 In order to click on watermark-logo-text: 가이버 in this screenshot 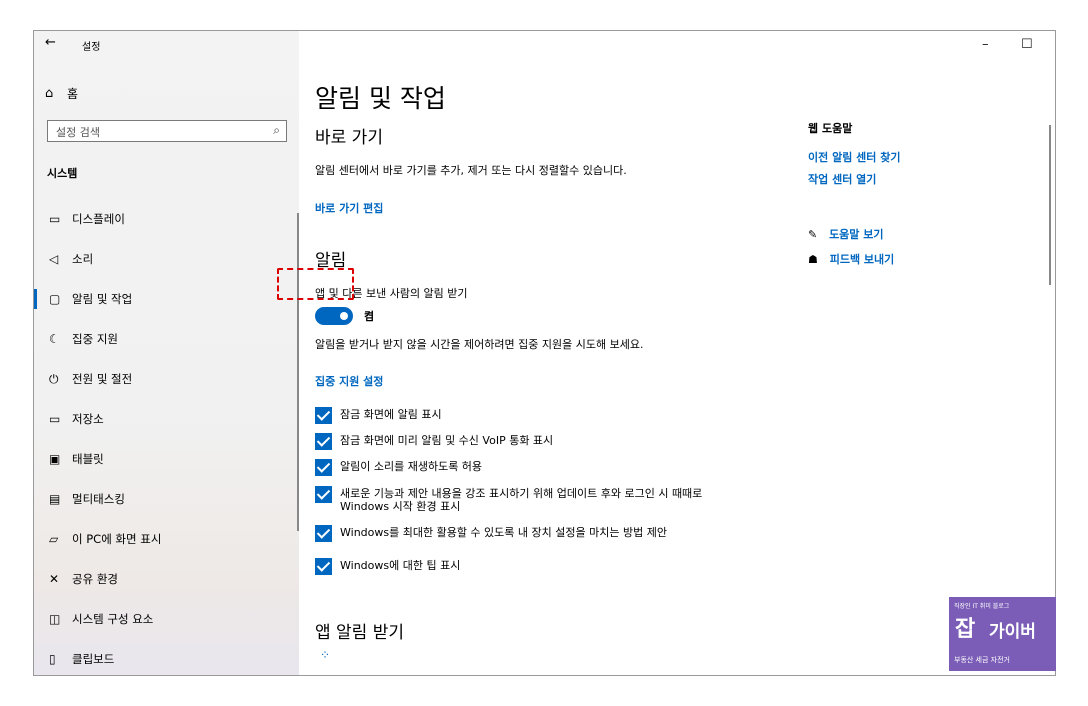, I will do `click(1012, 632)`.